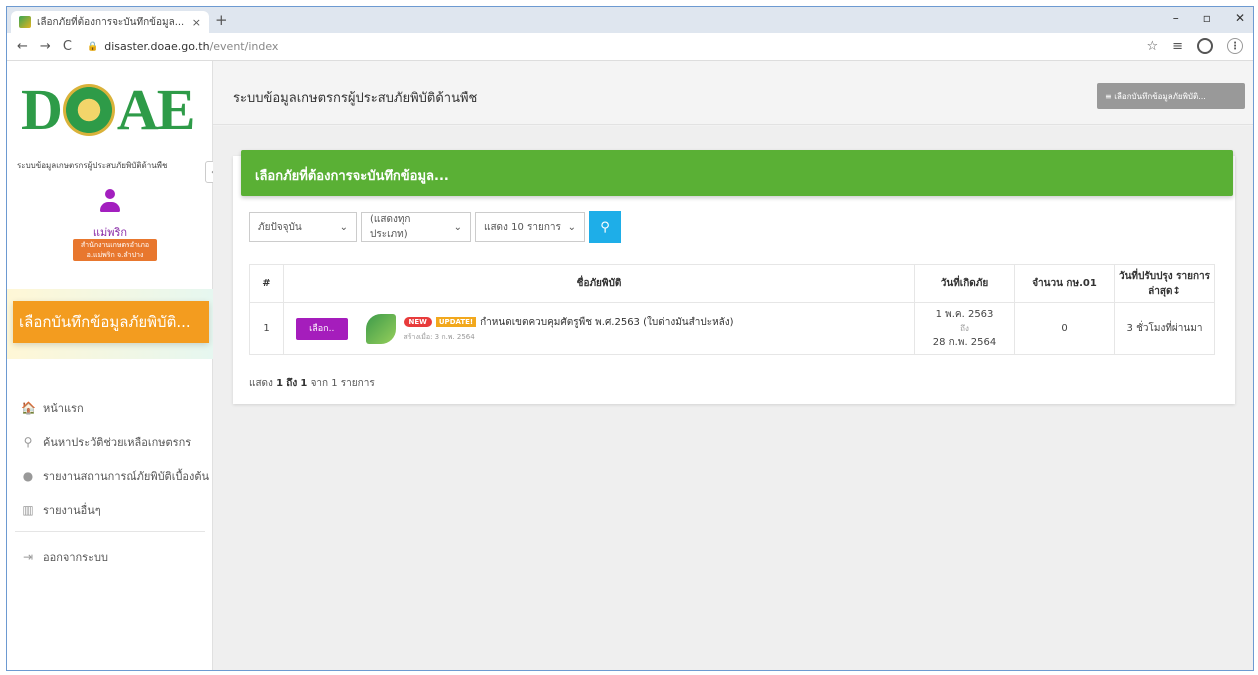  I want to click on ks01-count: 0, so click(1064, 328).